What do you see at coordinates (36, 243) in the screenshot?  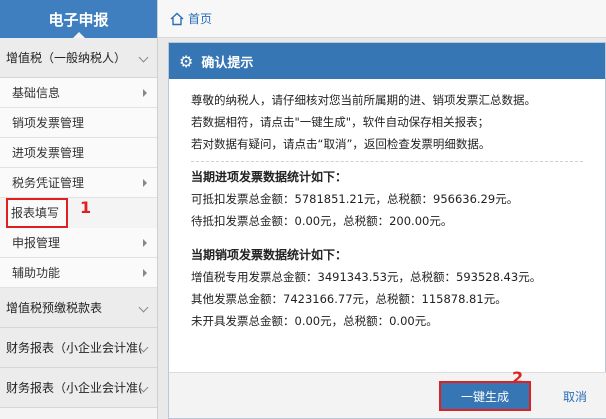 I see `sidebar-item-label: 申报管理` at bounding box center [36, 243].